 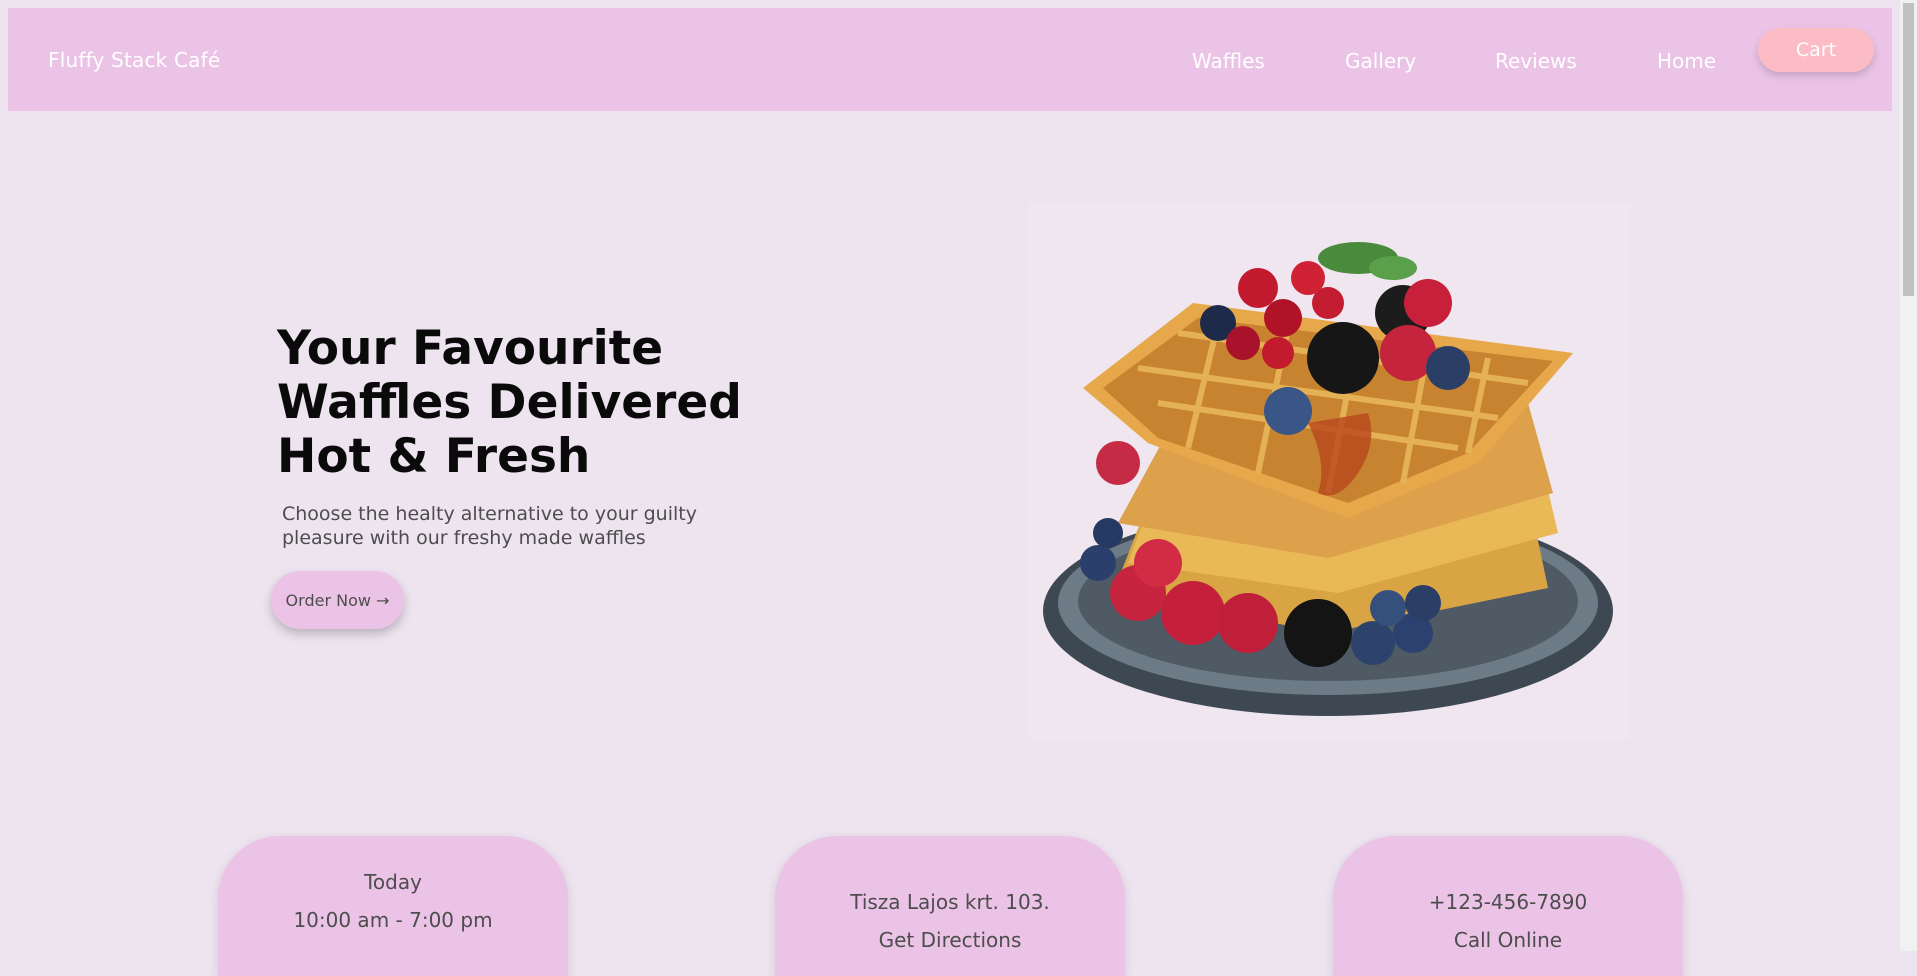 What do you see at coordinates (1228, 61) in the screenshot?
I see `nav-link-waffles: Waffles` at bounding box center [1228, 61].